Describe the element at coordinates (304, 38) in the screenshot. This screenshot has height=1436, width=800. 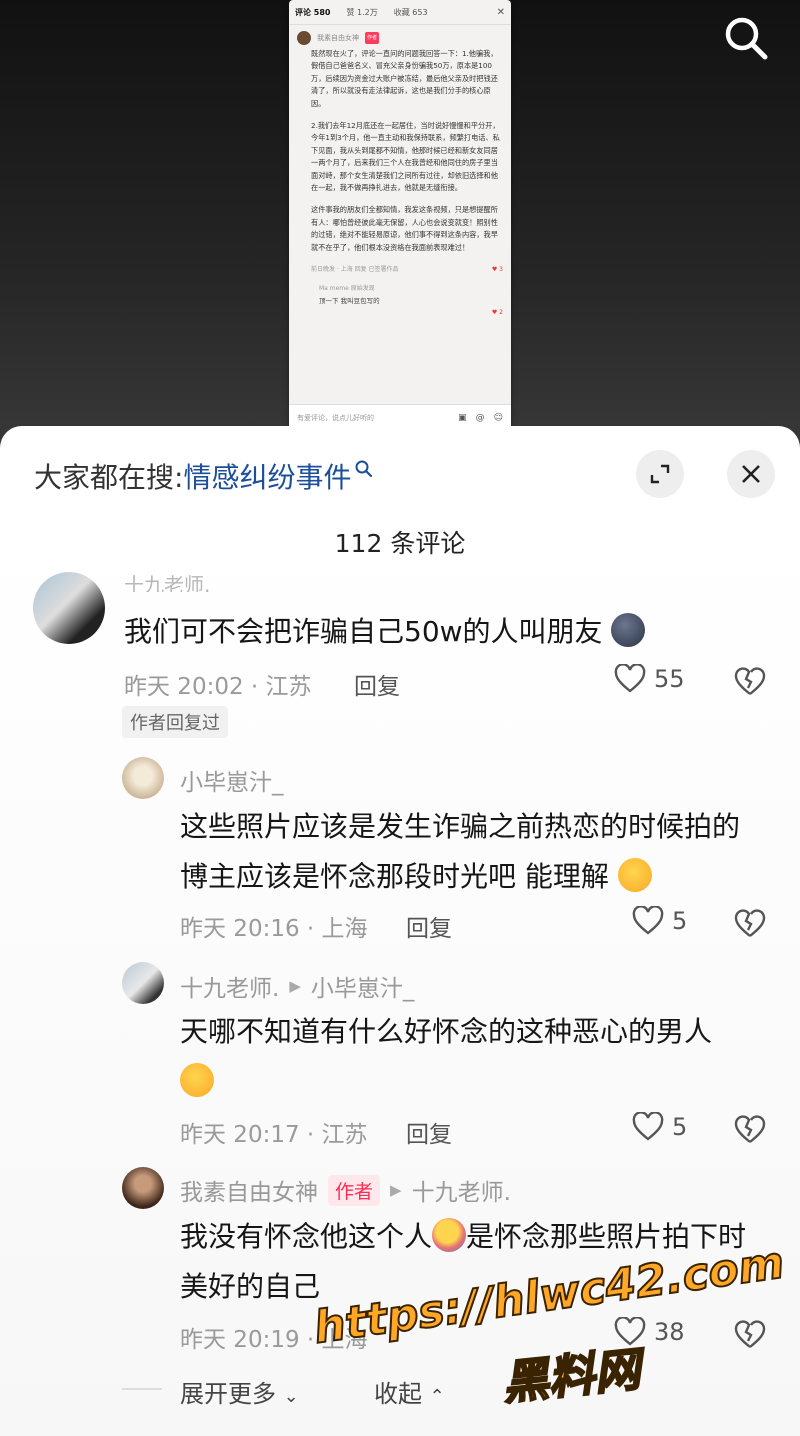
I see `screenshot-avatar` at that location.